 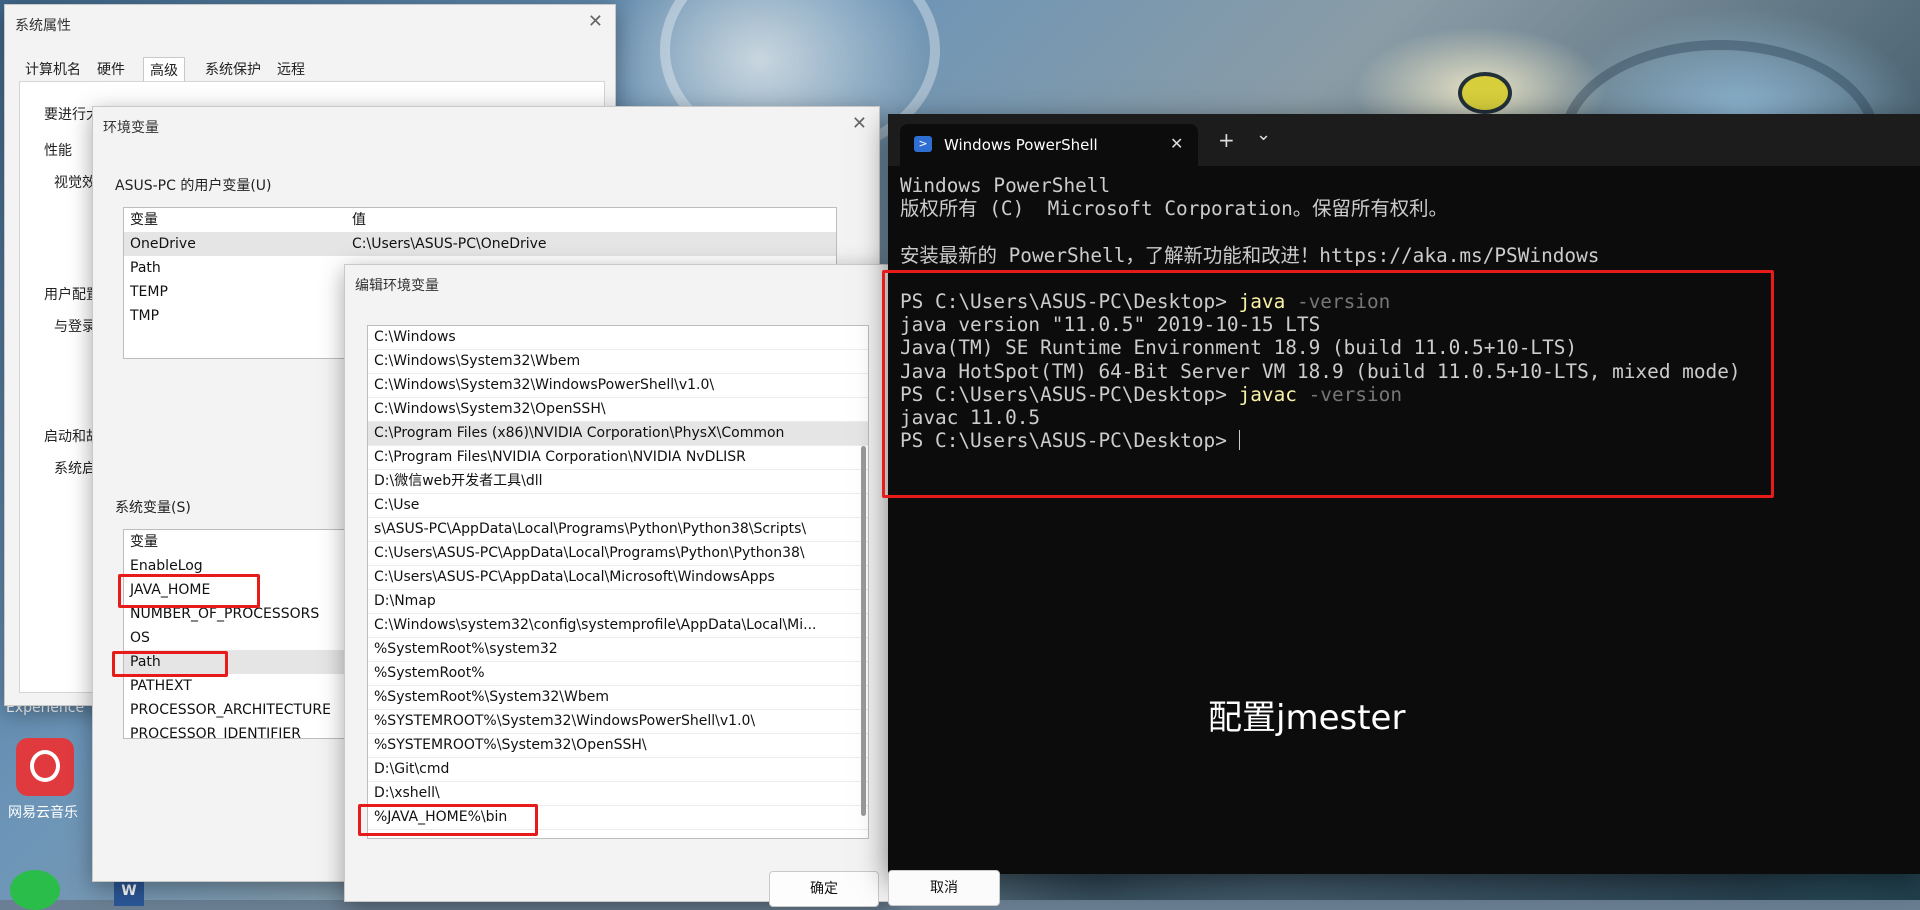 I want to click on performance-text: 视觉效, so click(x=75, y=183).